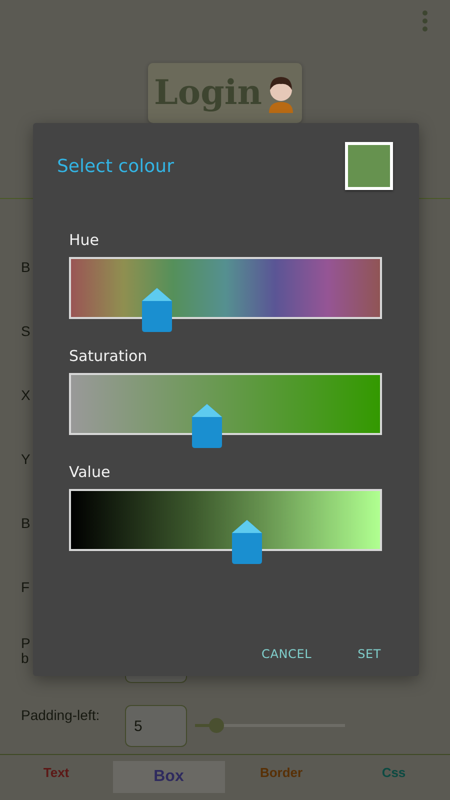  Describe the element at coordinates (84, 241) in the screenshot. I see `slider-label: Hue` at that location.